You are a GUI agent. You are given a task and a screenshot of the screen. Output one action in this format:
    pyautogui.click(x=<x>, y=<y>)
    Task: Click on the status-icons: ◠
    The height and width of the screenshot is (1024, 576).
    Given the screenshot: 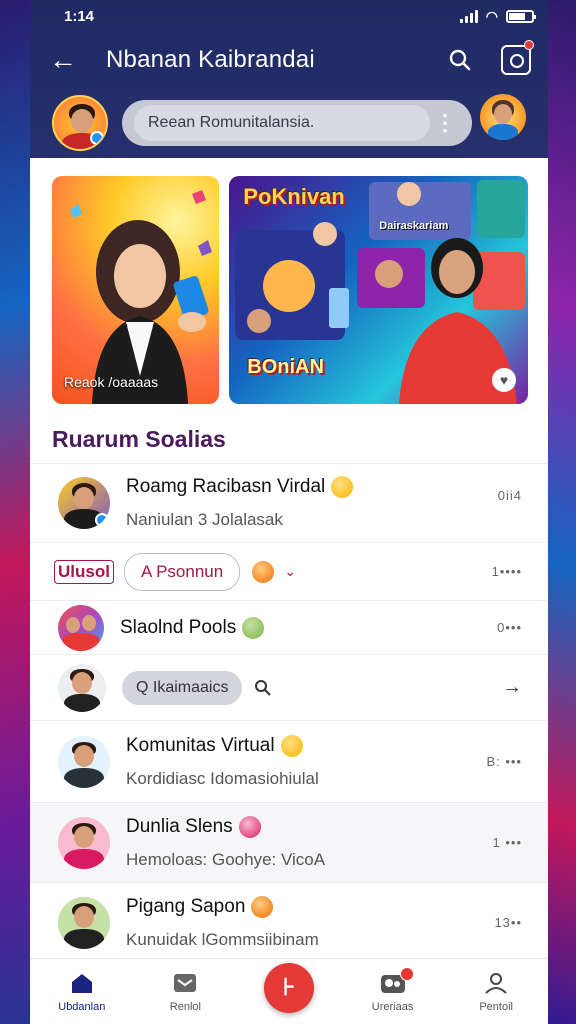 What is the action you would take?
    pyautogui.click(x=497, y=16)
    